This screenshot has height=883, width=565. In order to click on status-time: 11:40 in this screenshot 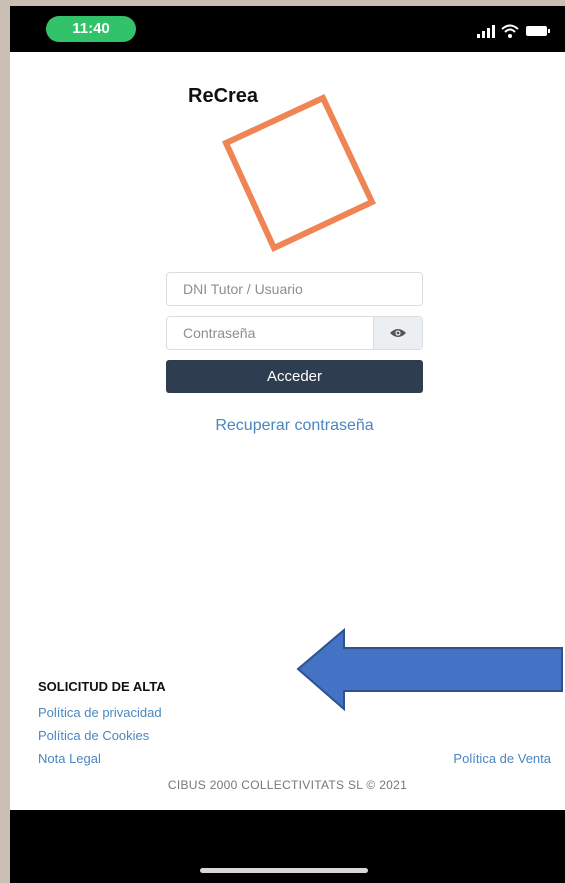, I will do `click(91, 29)`.